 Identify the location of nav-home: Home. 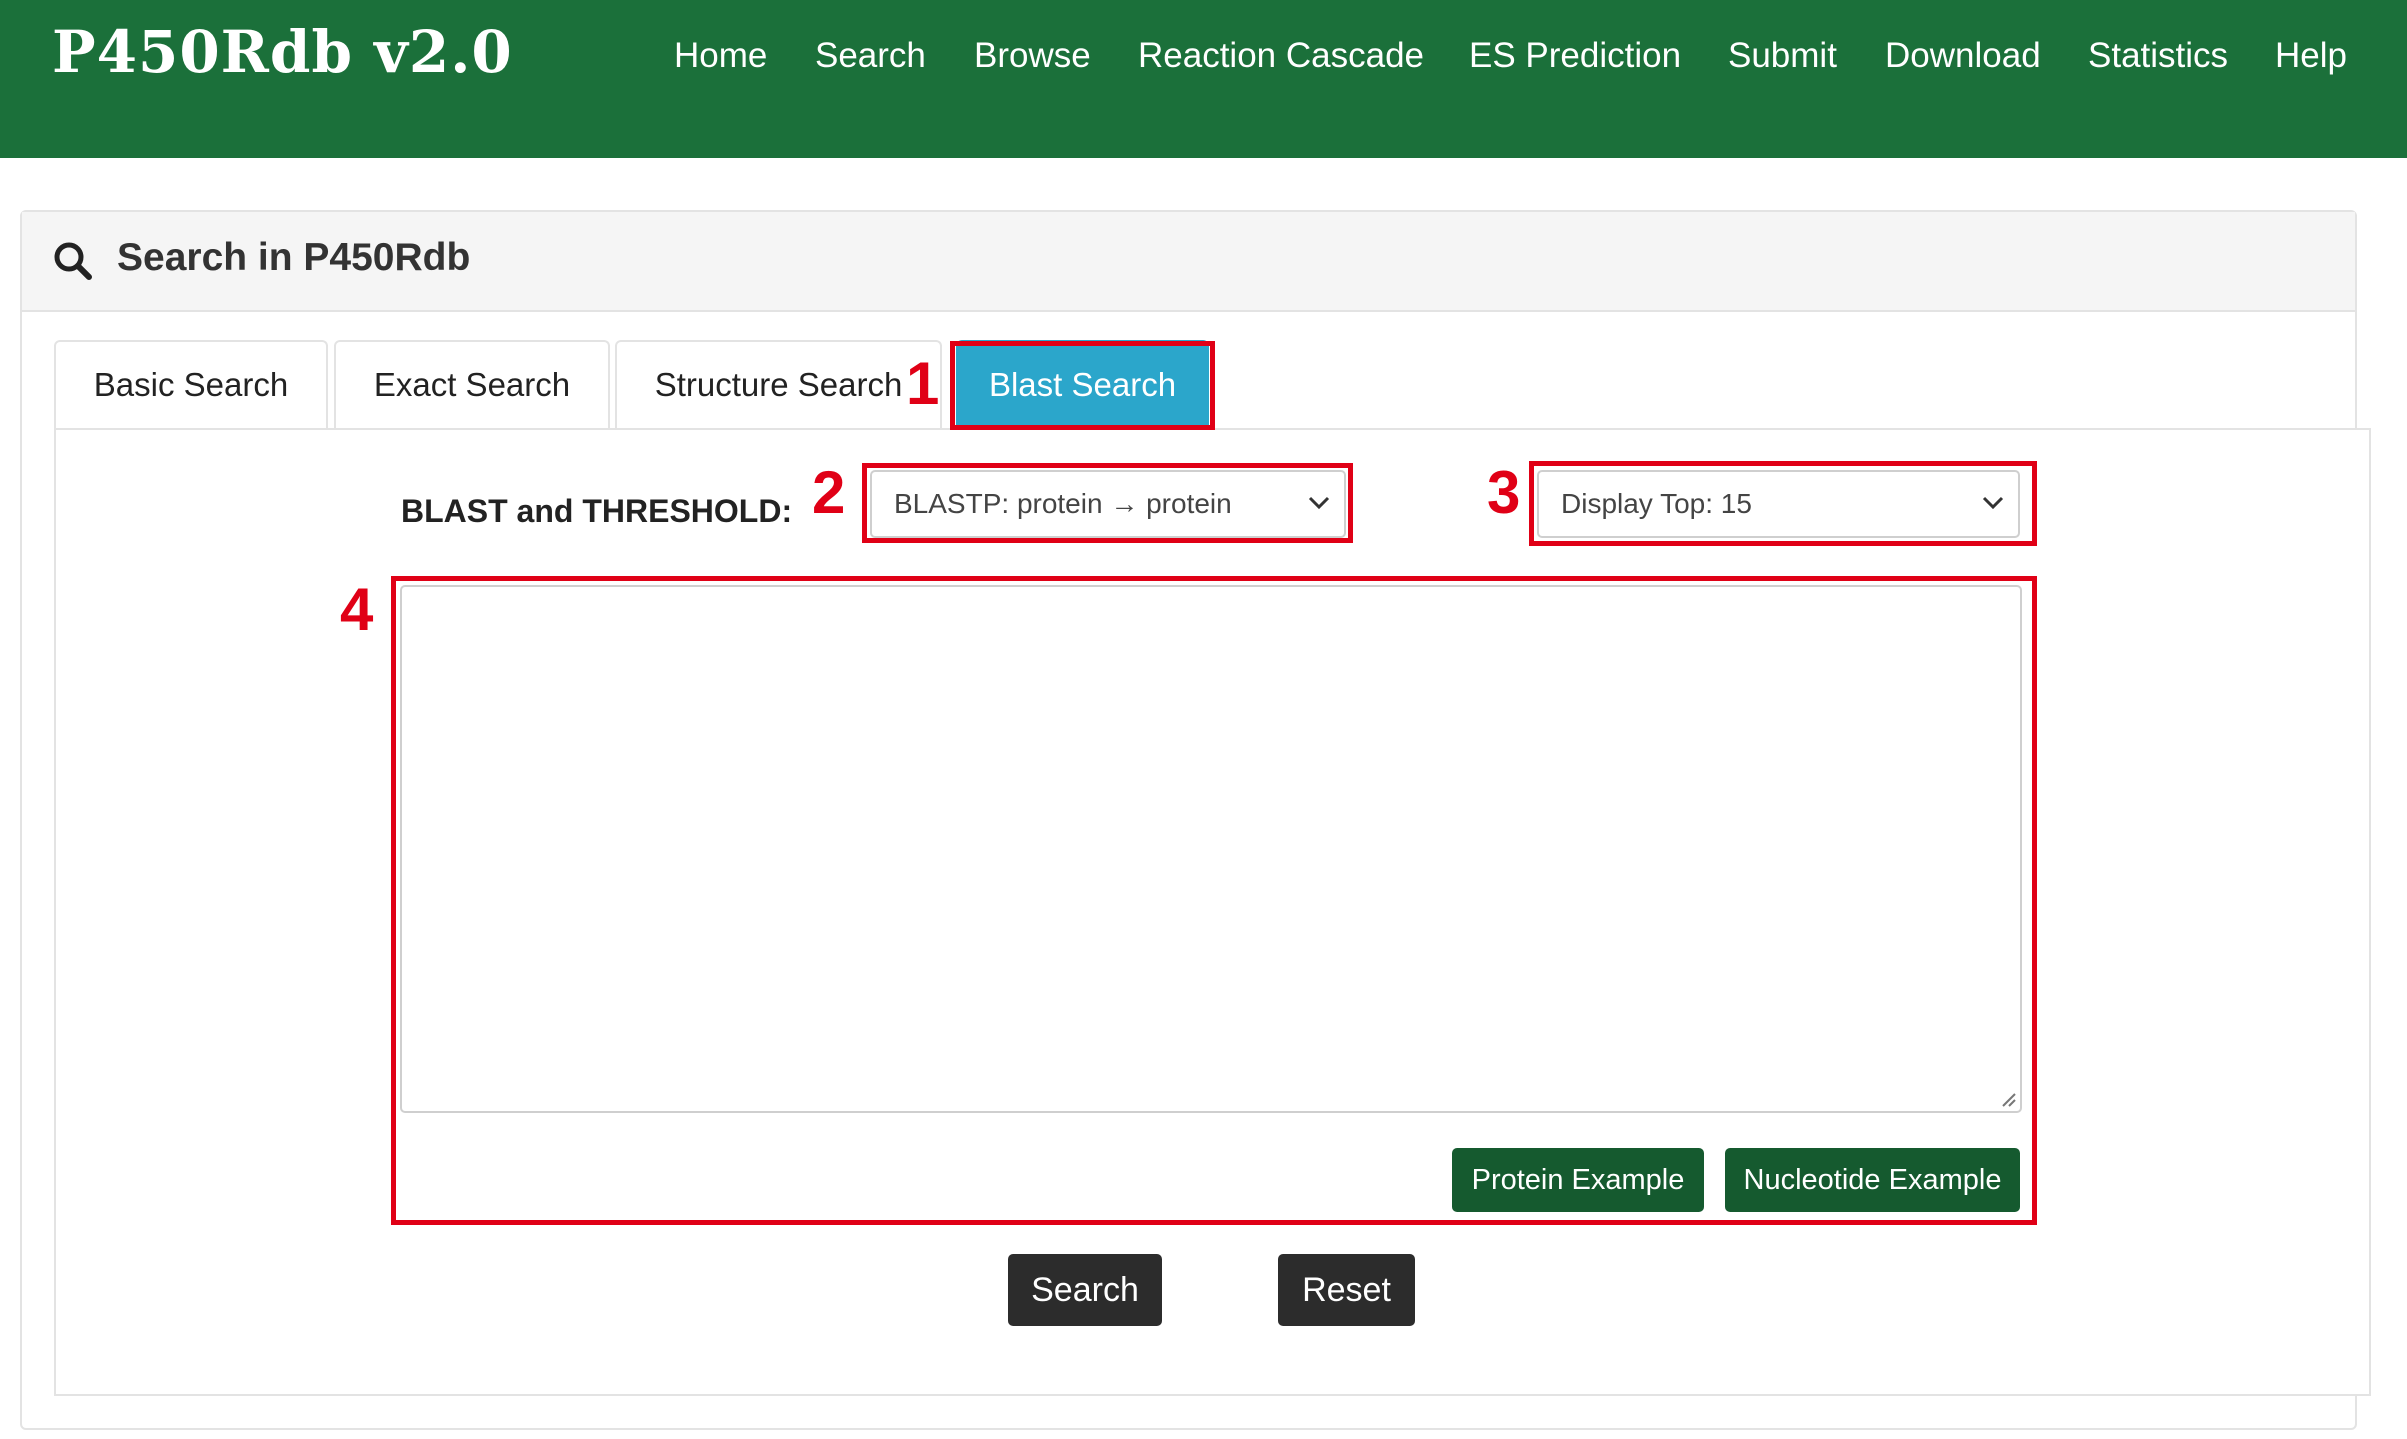
(720, 56).